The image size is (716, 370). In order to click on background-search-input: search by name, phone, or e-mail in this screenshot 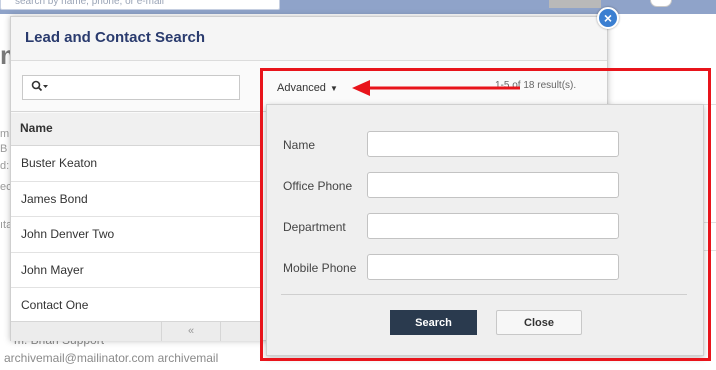, I will do `click(140, 5)`.